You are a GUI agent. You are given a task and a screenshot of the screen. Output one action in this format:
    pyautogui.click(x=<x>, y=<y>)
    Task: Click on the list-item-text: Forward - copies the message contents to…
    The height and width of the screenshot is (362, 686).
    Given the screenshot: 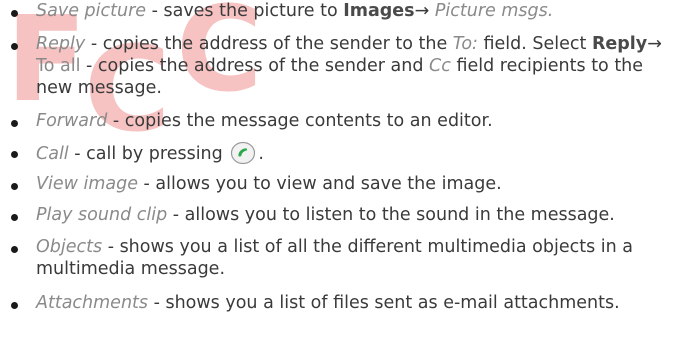 What is the action you would take?
    pyautogui.click(x=359, y=121)
    